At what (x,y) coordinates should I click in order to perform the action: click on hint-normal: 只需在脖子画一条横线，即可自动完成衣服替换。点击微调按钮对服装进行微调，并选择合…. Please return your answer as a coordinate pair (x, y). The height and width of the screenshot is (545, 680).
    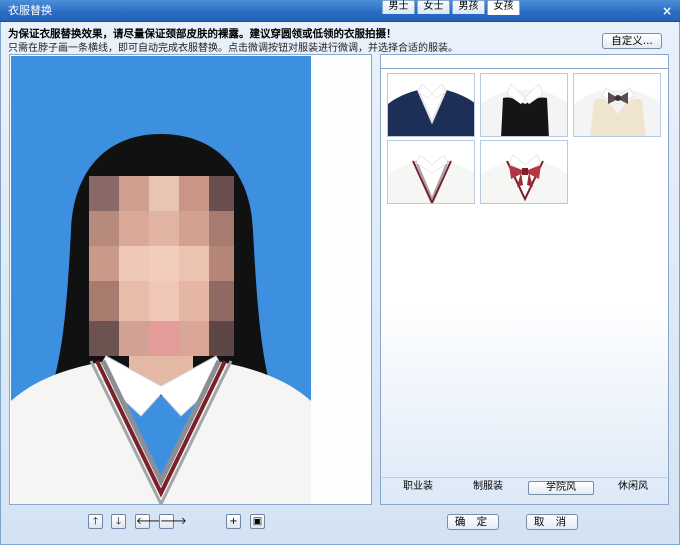
    Looking at the image, I should click on (233, 48).